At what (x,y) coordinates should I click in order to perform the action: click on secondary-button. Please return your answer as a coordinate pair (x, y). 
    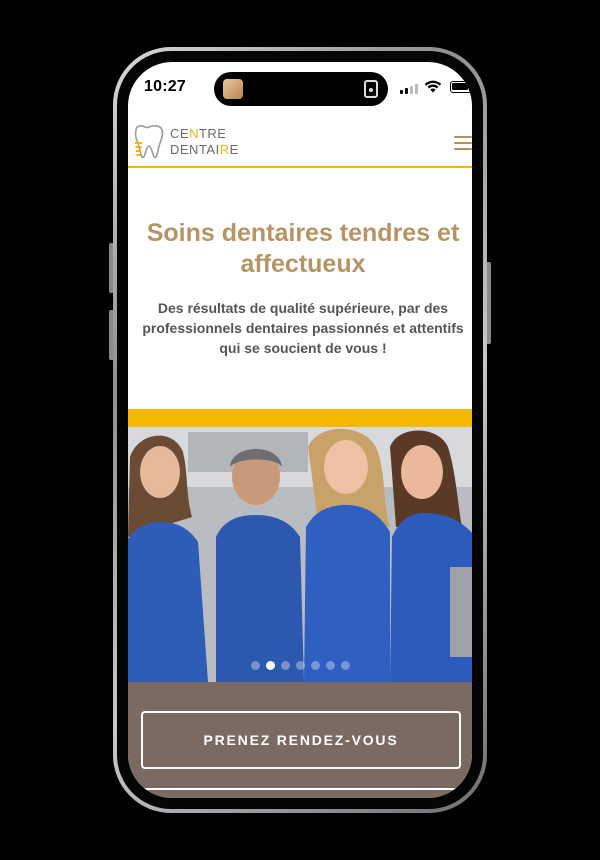
    Looking at the image, I should click on (301, 793).